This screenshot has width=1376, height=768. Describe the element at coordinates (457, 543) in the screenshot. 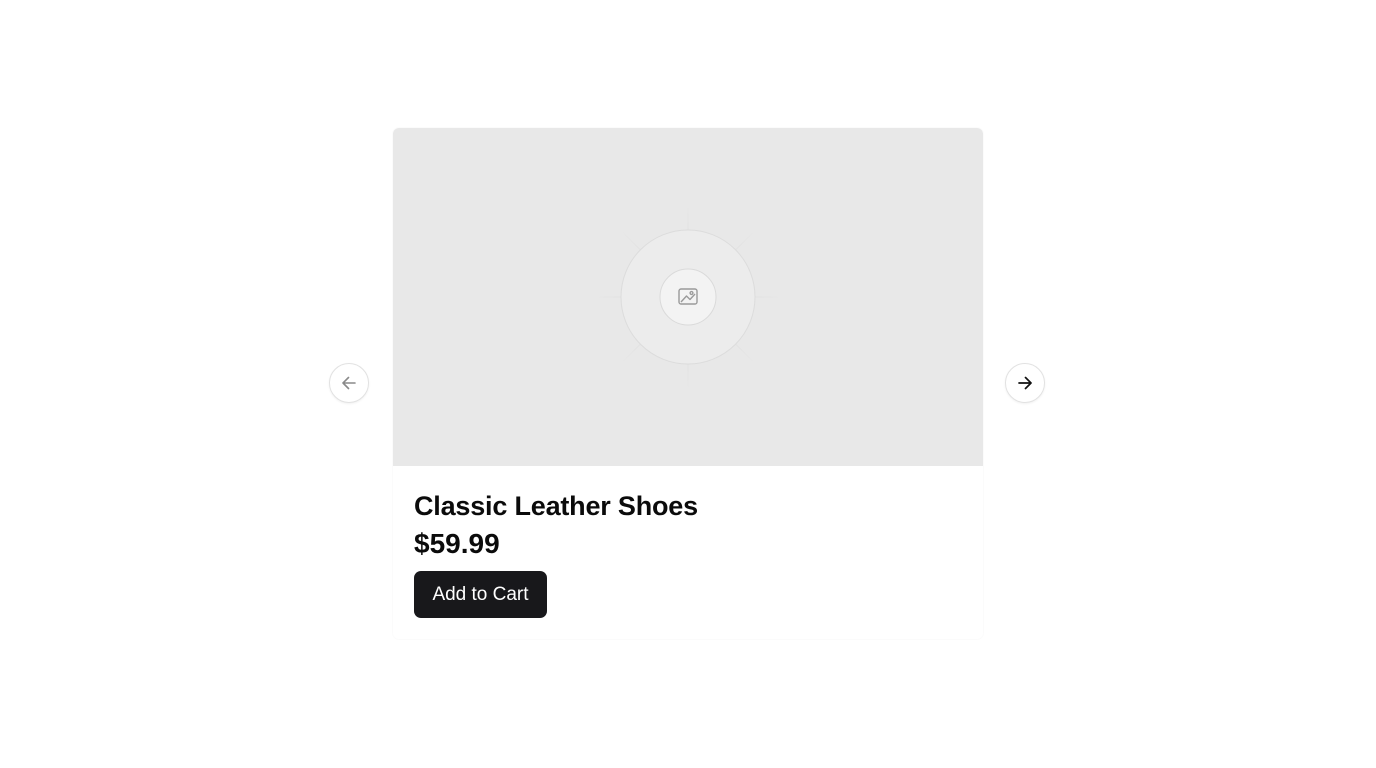

I see `product-price: $59.99` at that location.